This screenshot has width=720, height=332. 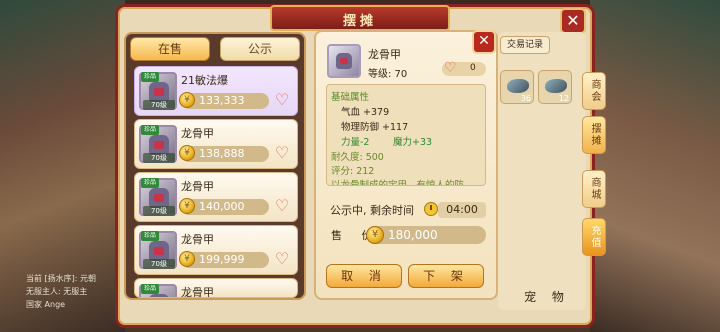 I want to click on attr-strength: 力量-2, so click(x=355, y=142).